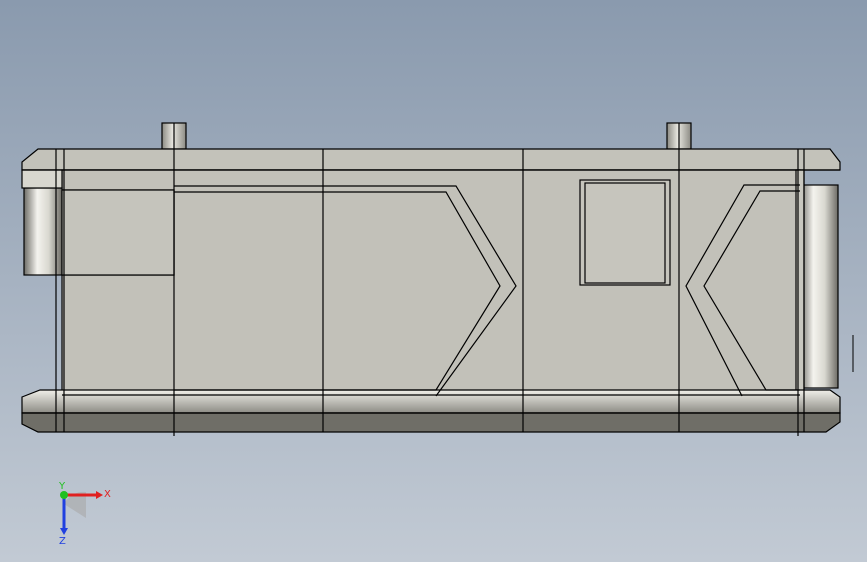 This screenshot has width=867, height=562. Describe the element at coordinates (431, 159) in the screenshot. I see `top-rail` at that location.